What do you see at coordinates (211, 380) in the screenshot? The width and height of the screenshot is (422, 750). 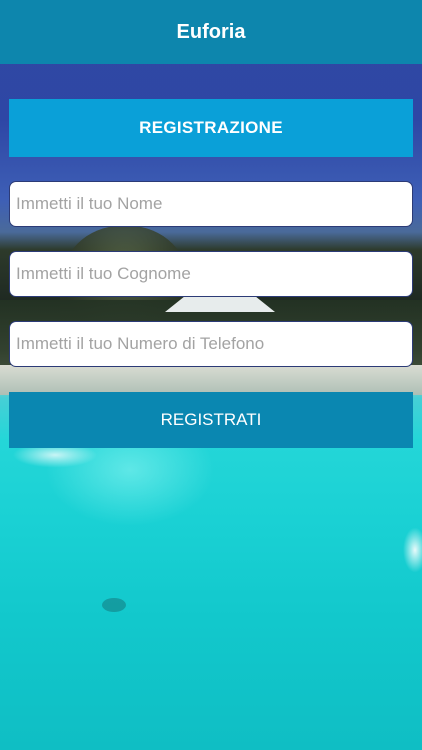 I see `background-poolside` at bounding box center [211, 380].